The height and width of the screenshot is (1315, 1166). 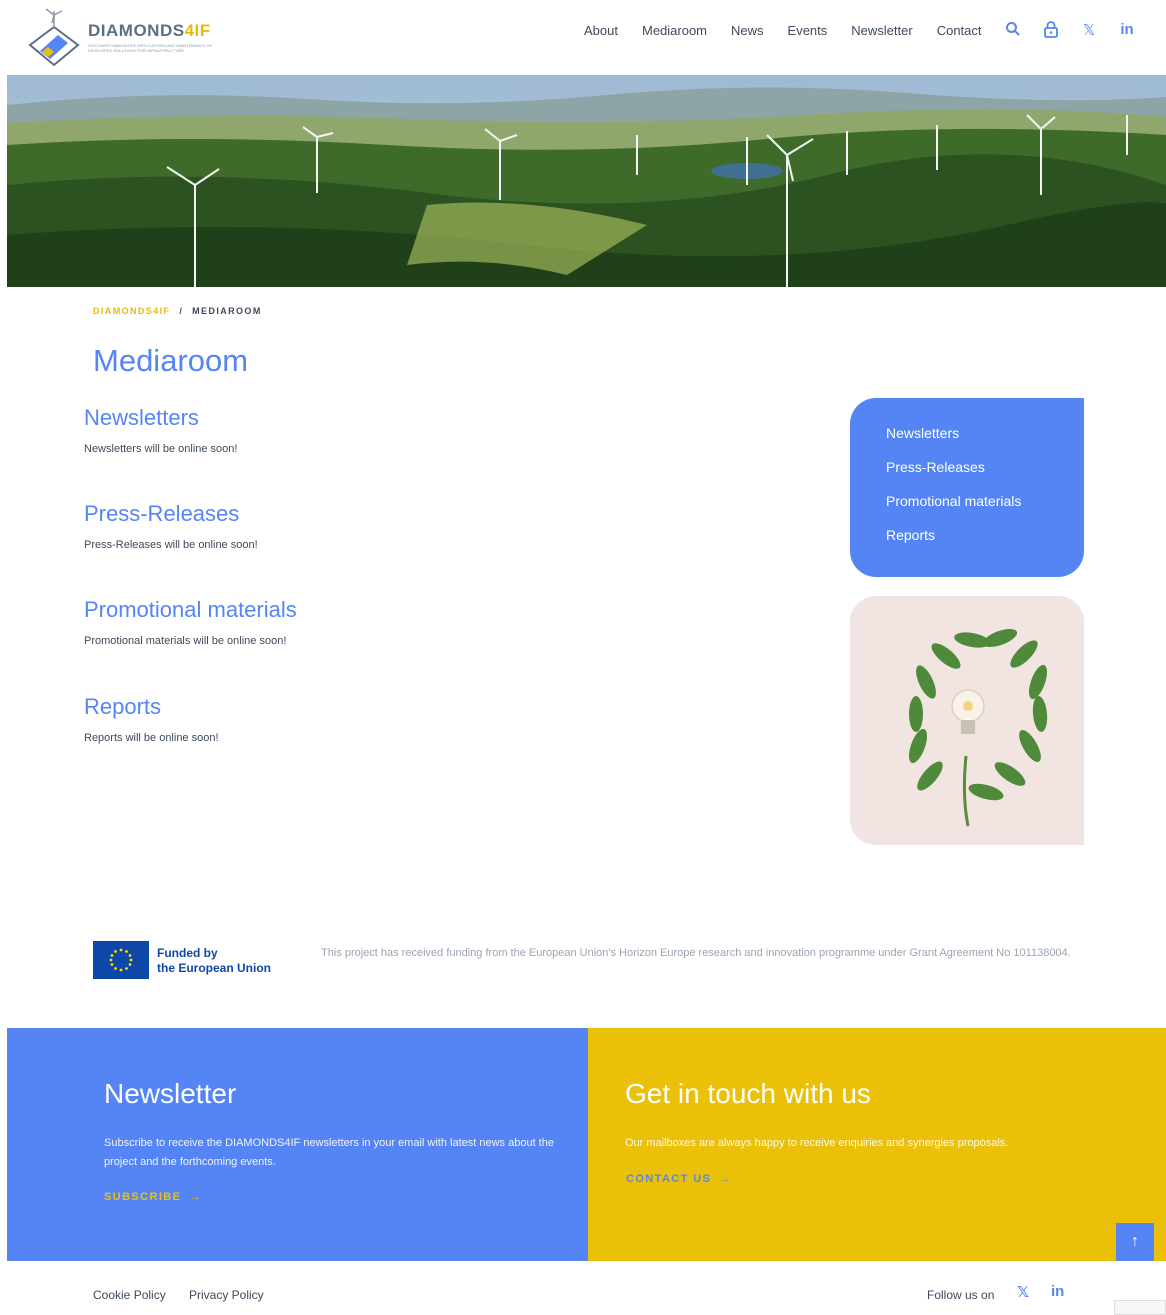 I want to click on sidebar-item-newsletters: Newsletters, so click(x=967, y=441).